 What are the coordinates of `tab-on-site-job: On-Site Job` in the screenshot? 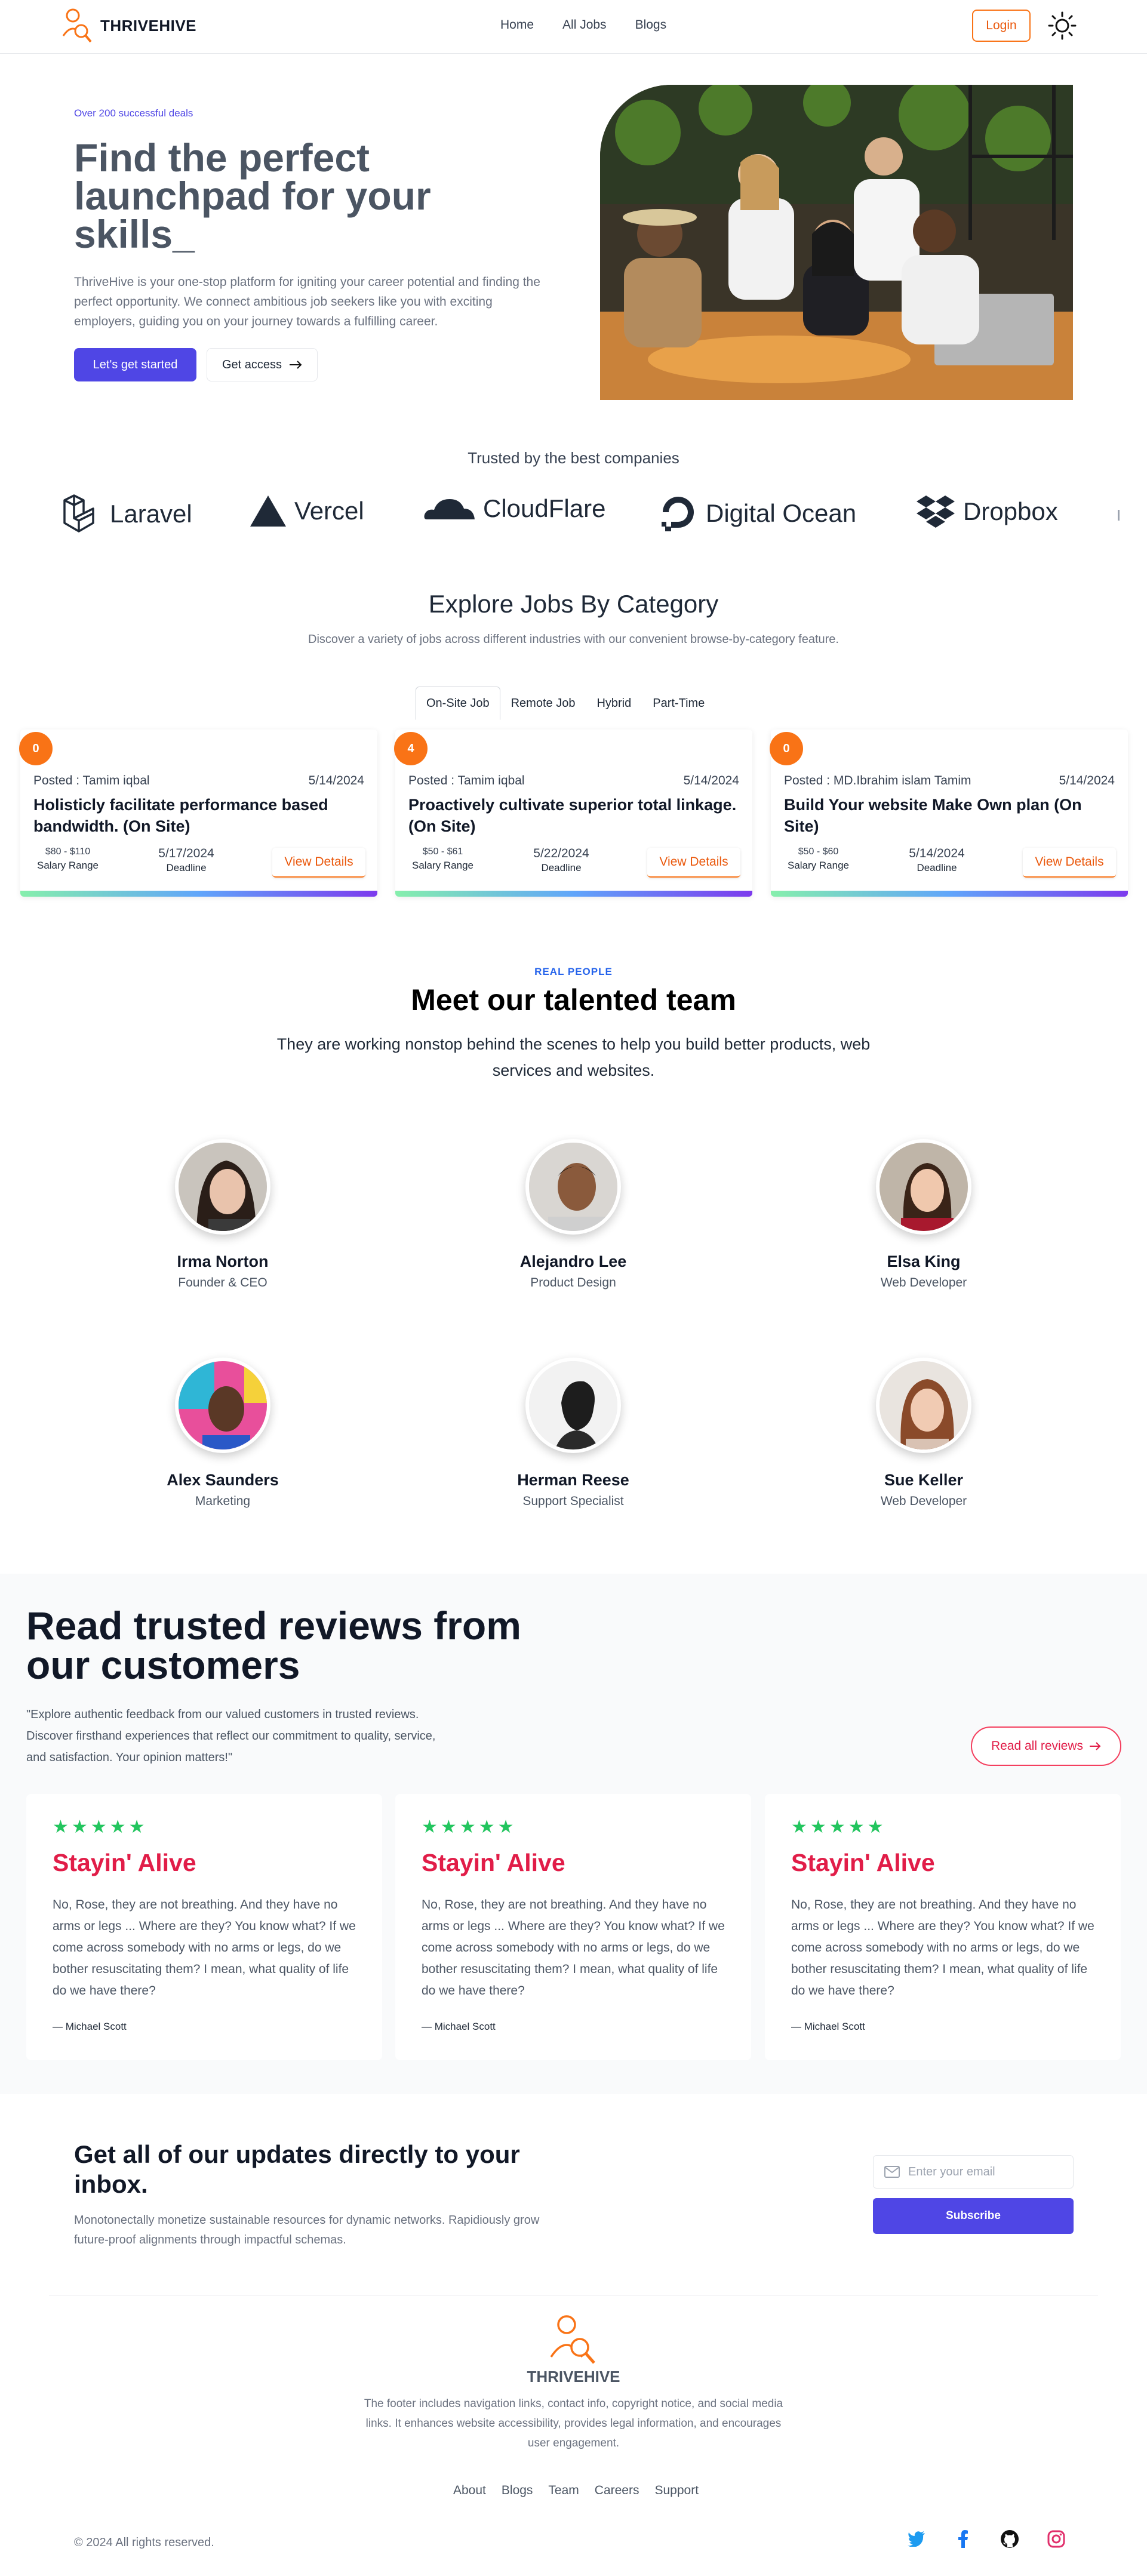 It's located at (458, 703).